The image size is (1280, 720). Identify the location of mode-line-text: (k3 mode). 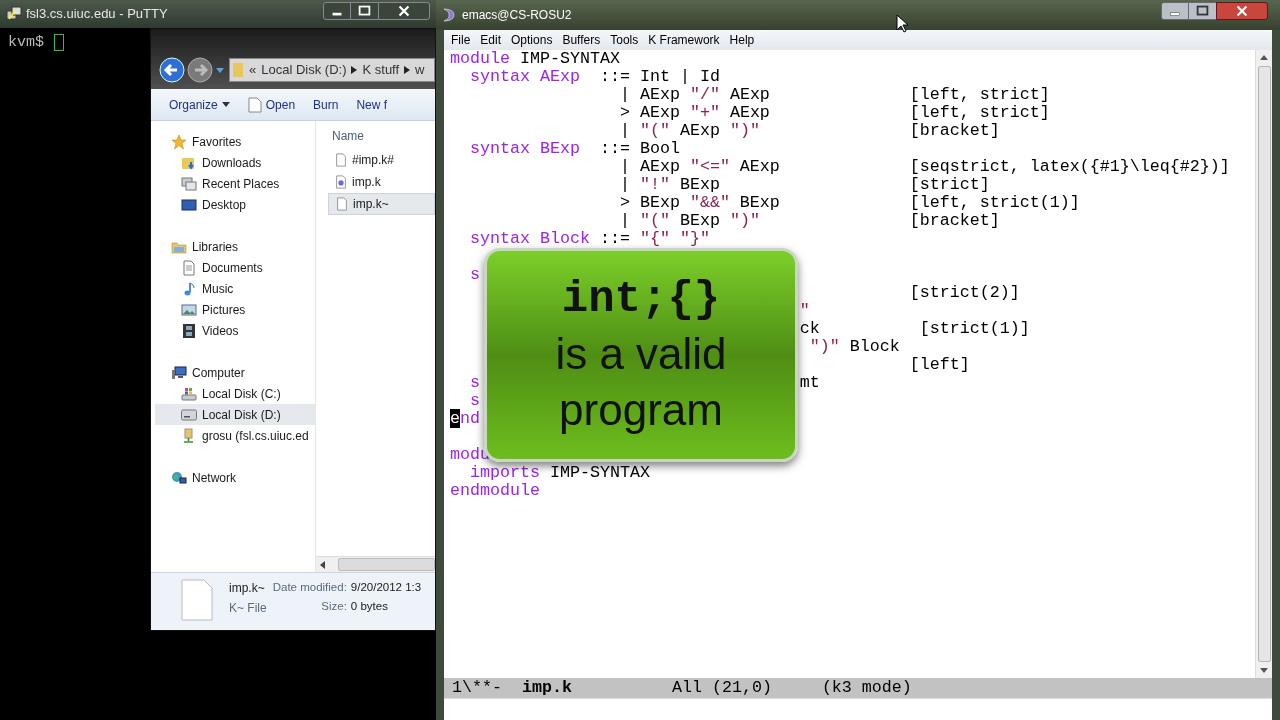
(866, 687).